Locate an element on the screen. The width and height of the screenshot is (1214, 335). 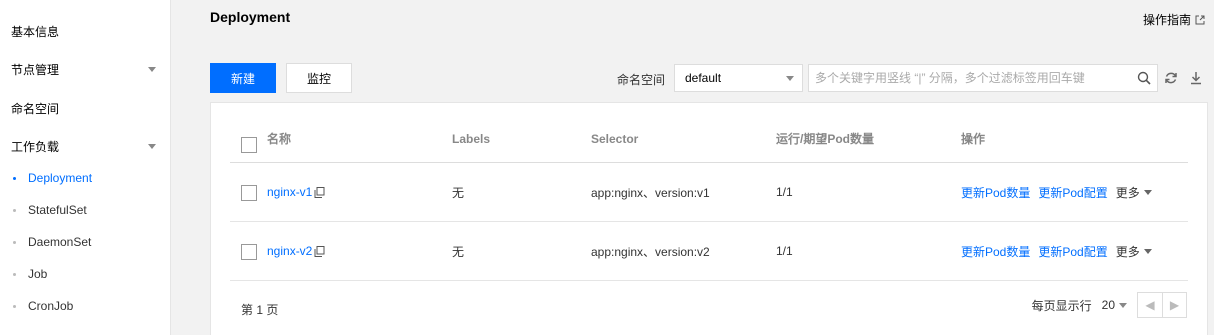
name-cell: nginx-v1 is located at coordinates (296, 192).